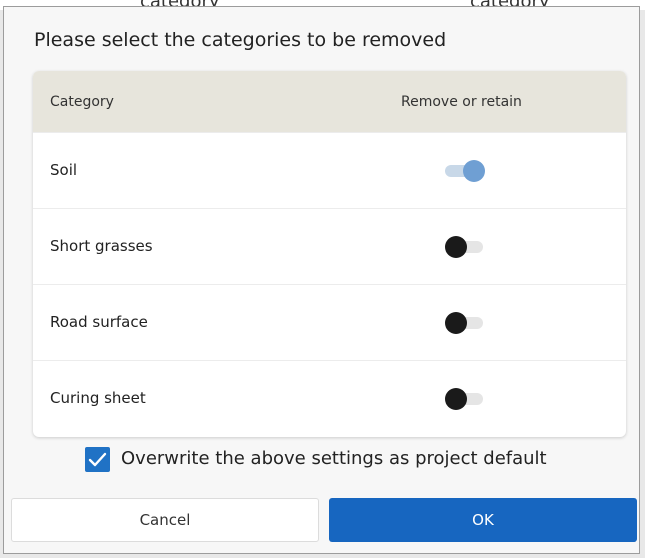 The image size is (645, 558). Describe the element at coordinates (329, 170) in the screenshot. I see `table-row: Soil` at that location.